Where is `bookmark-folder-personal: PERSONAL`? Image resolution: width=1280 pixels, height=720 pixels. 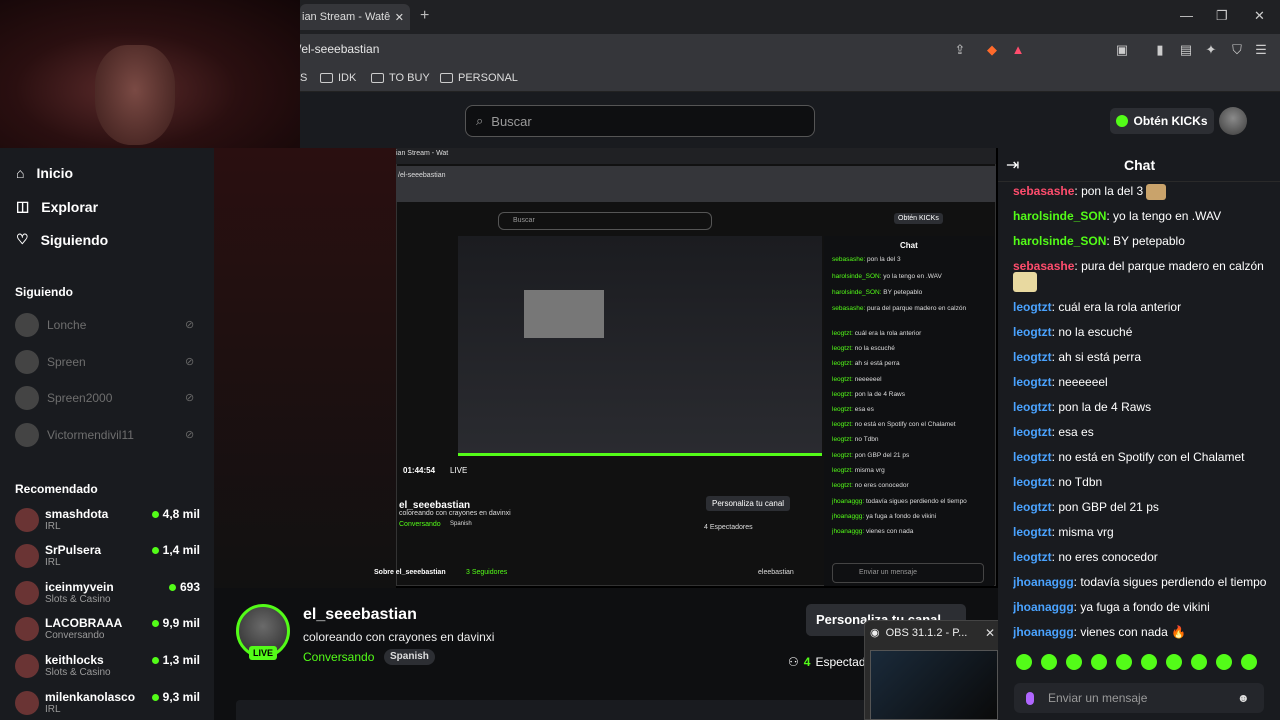
bookmark-folder-personal: PERSONAL is located at coordinates (479, 78).